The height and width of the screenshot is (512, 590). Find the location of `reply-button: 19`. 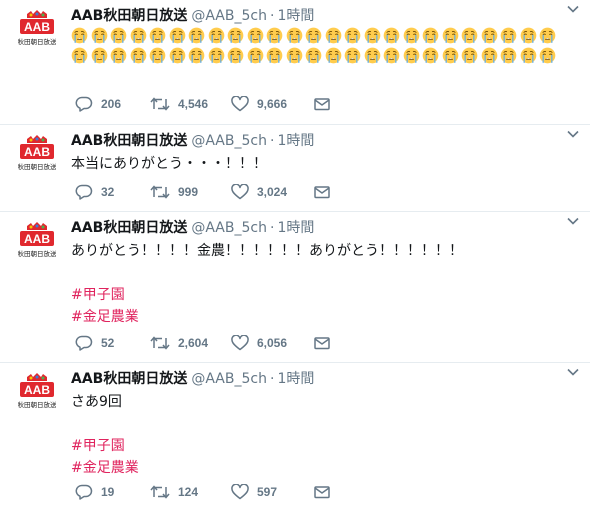

reply-button: 19 is located at coordinates (94, 492).